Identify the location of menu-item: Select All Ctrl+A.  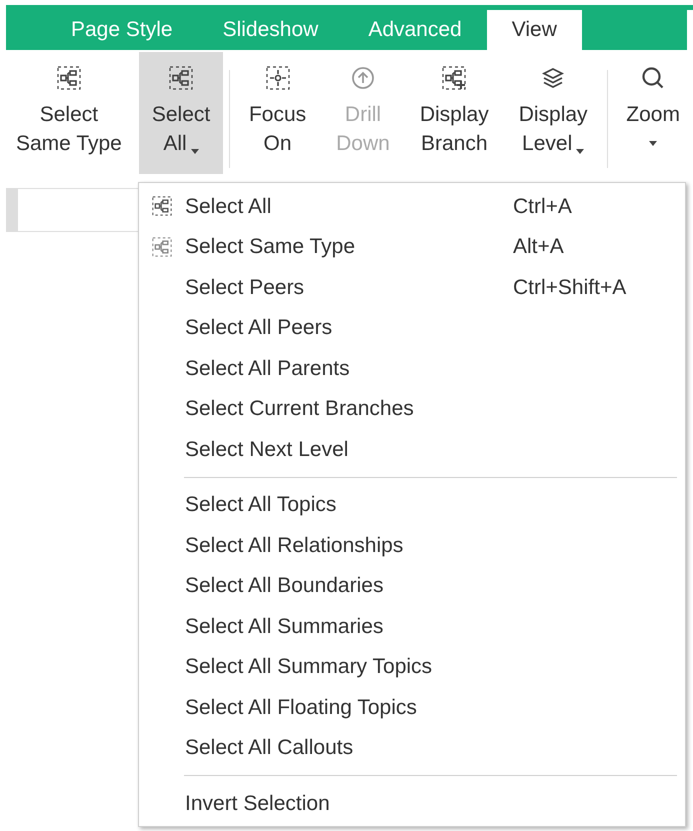
(412, 206).